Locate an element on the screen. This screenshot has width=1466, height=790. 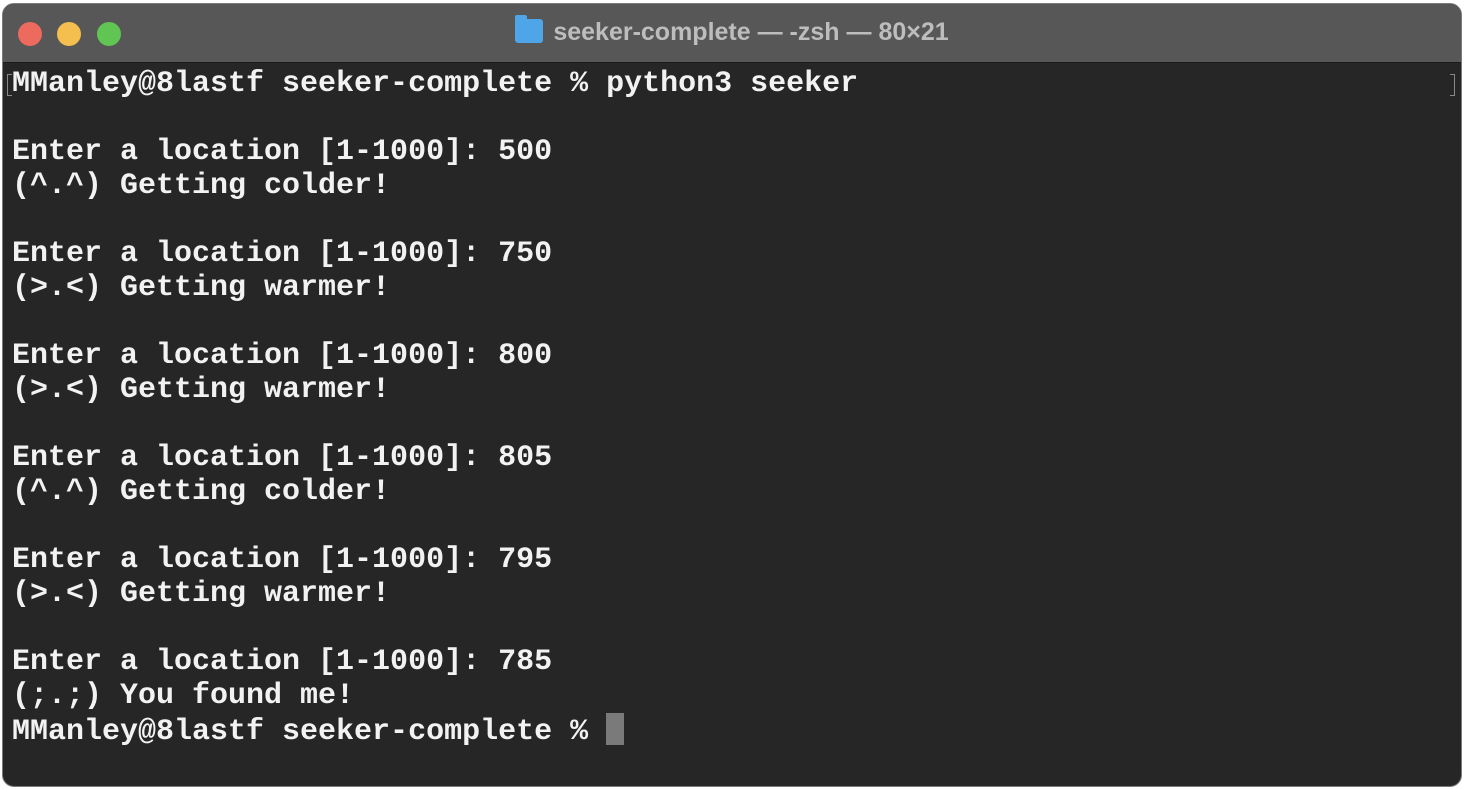
title-bar: seeker-complete — -zsh — 80×21 is located at coordinates (732, 33).